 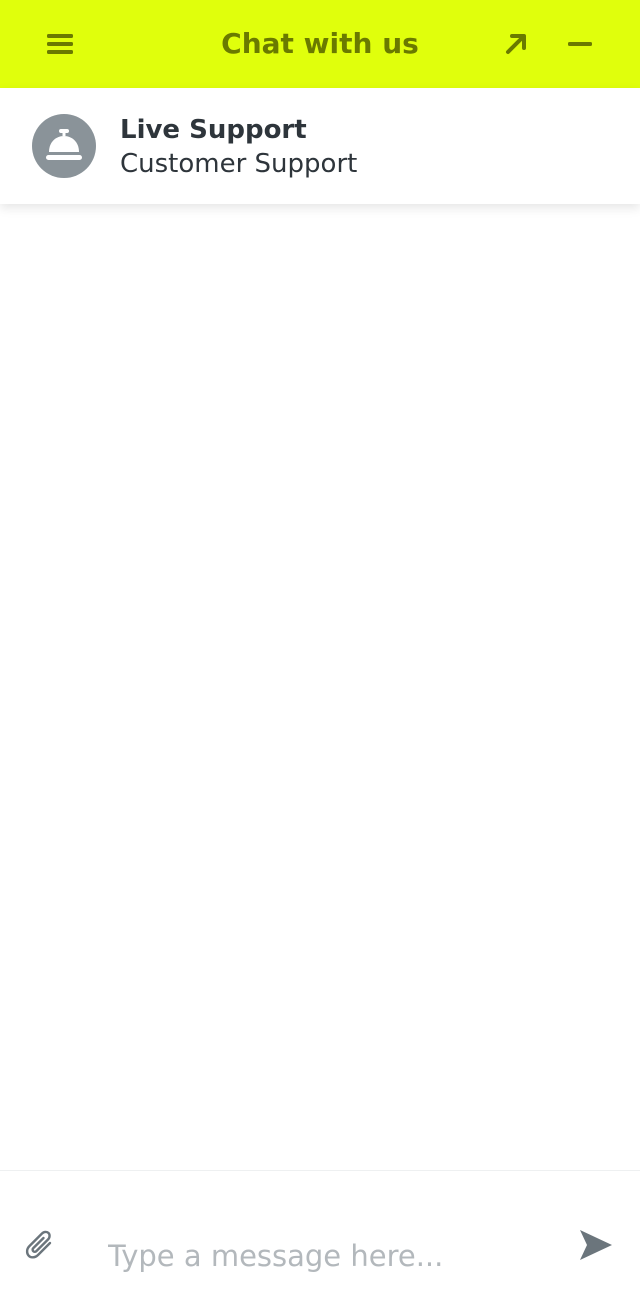 What do you see at coordinates (320, 146) in the screenshot?
I see `agent-info-bar: Live Support Customer Support` at bounding box center [320, 146].